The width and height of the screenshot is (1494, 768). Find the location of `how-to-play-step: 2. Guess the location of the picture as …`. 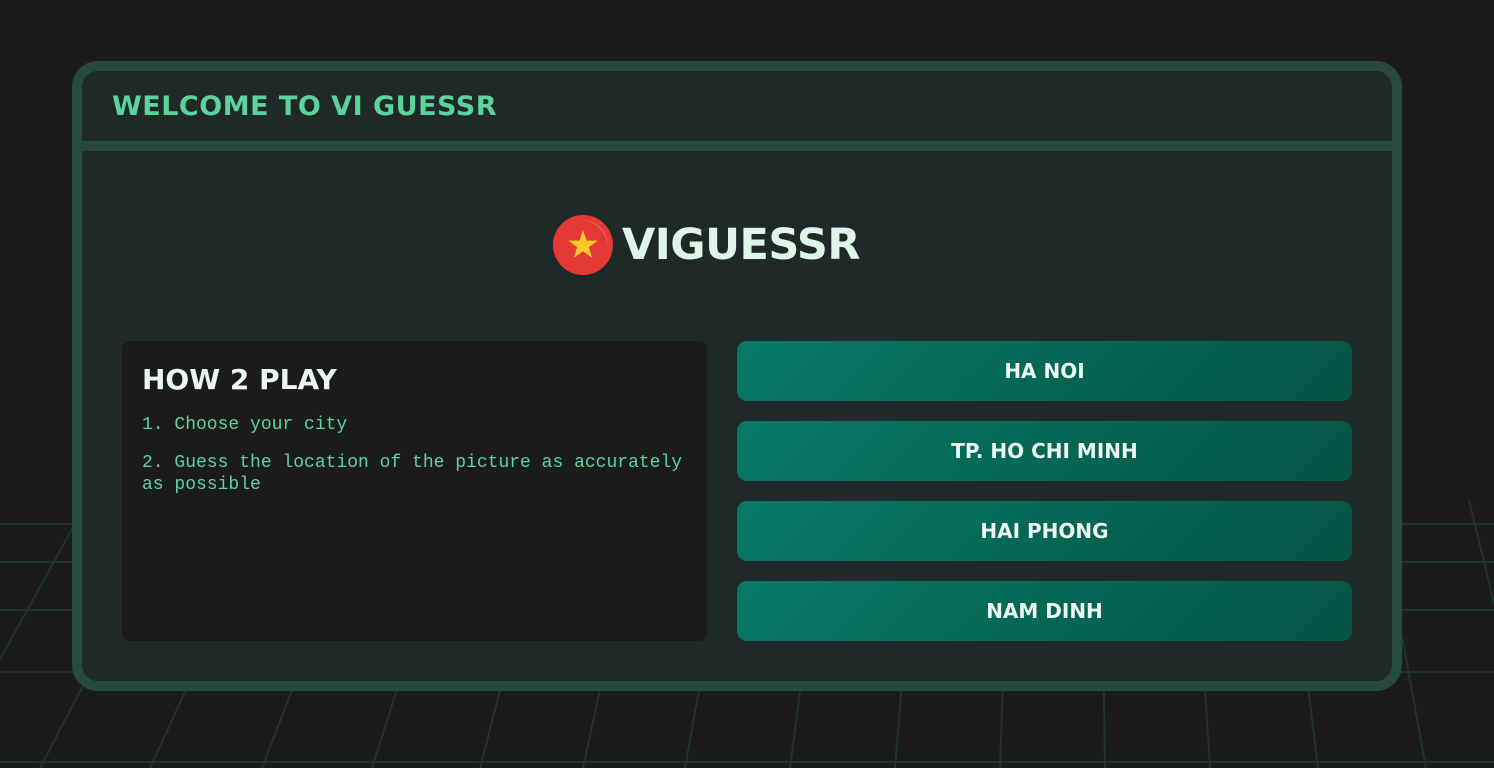

how-to-play-step: 2. Guess the location of the picture as … is located at coordinates (412, 474).